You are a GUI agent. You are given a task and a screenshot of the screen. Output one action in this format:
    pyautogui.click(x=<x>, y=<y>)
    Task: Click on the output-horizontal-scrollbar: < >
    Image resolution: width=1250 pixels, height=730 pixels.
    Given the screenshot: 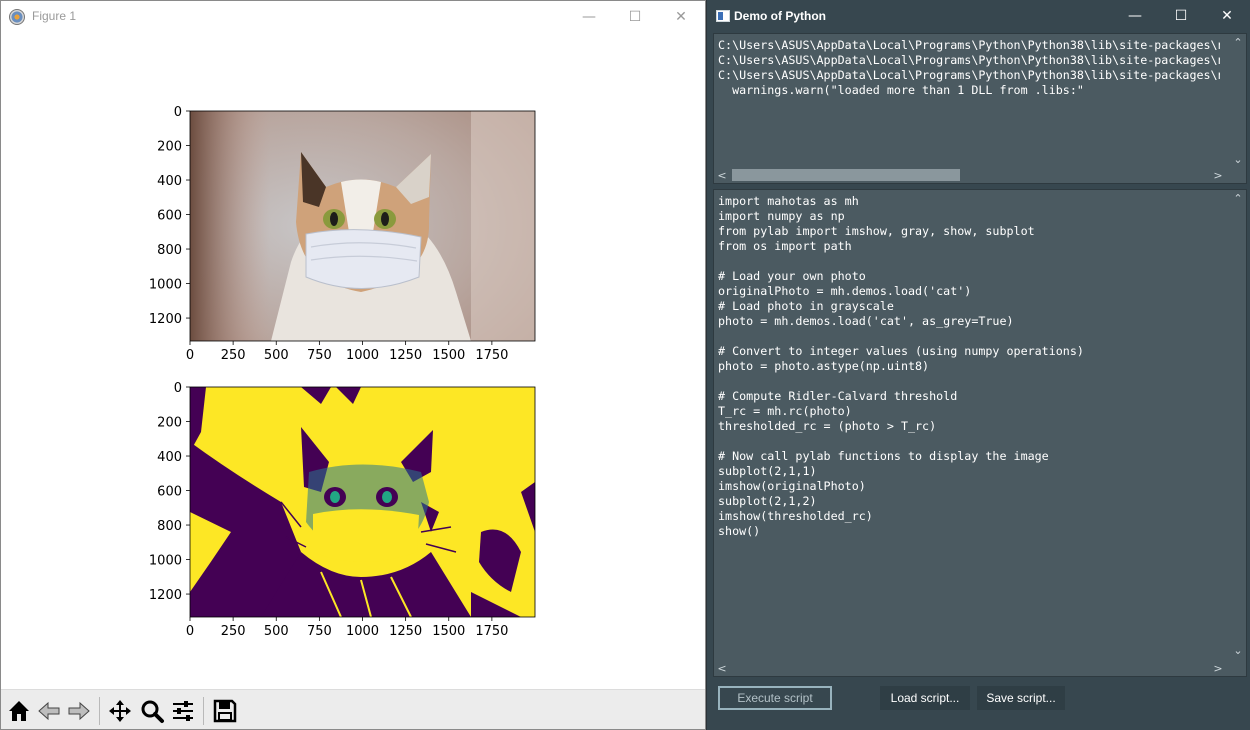 What is the action you would take?
    pyautogui.click(x=980, y=175)
    